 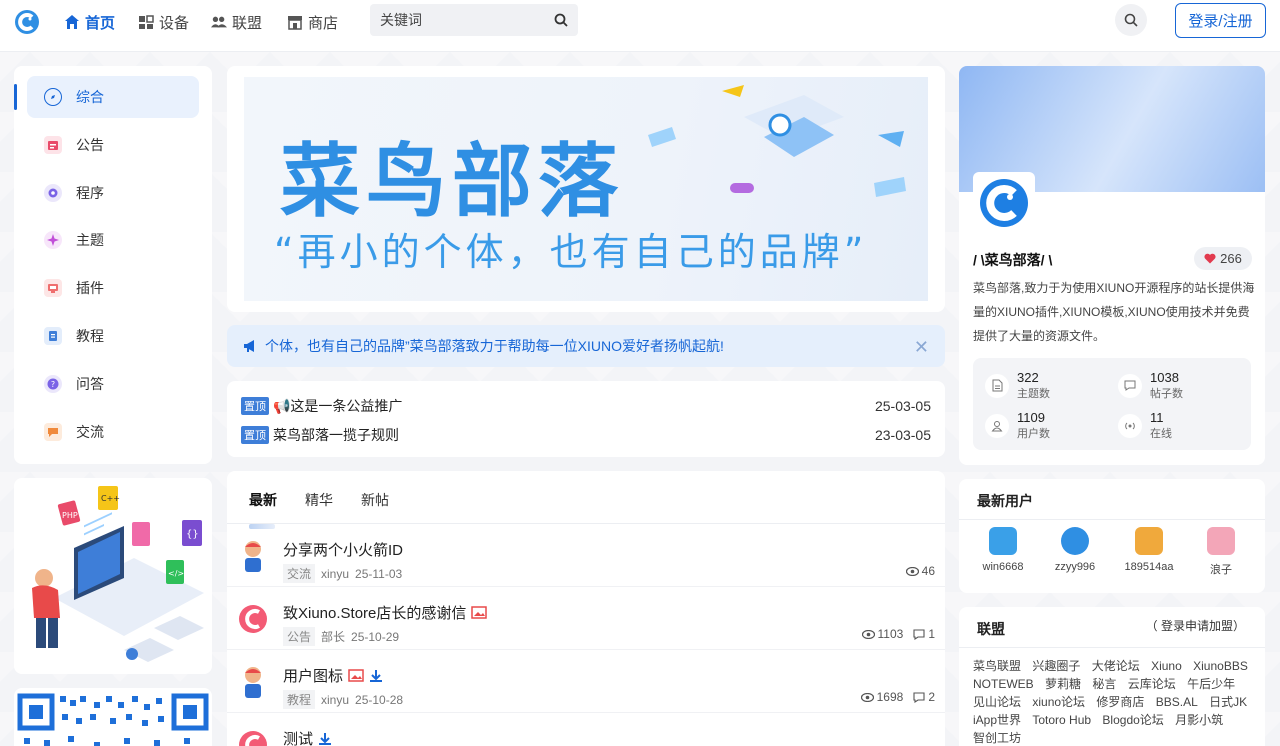 I want to click on nav-alliance-label: 联盟, so click(x=247, y=23).